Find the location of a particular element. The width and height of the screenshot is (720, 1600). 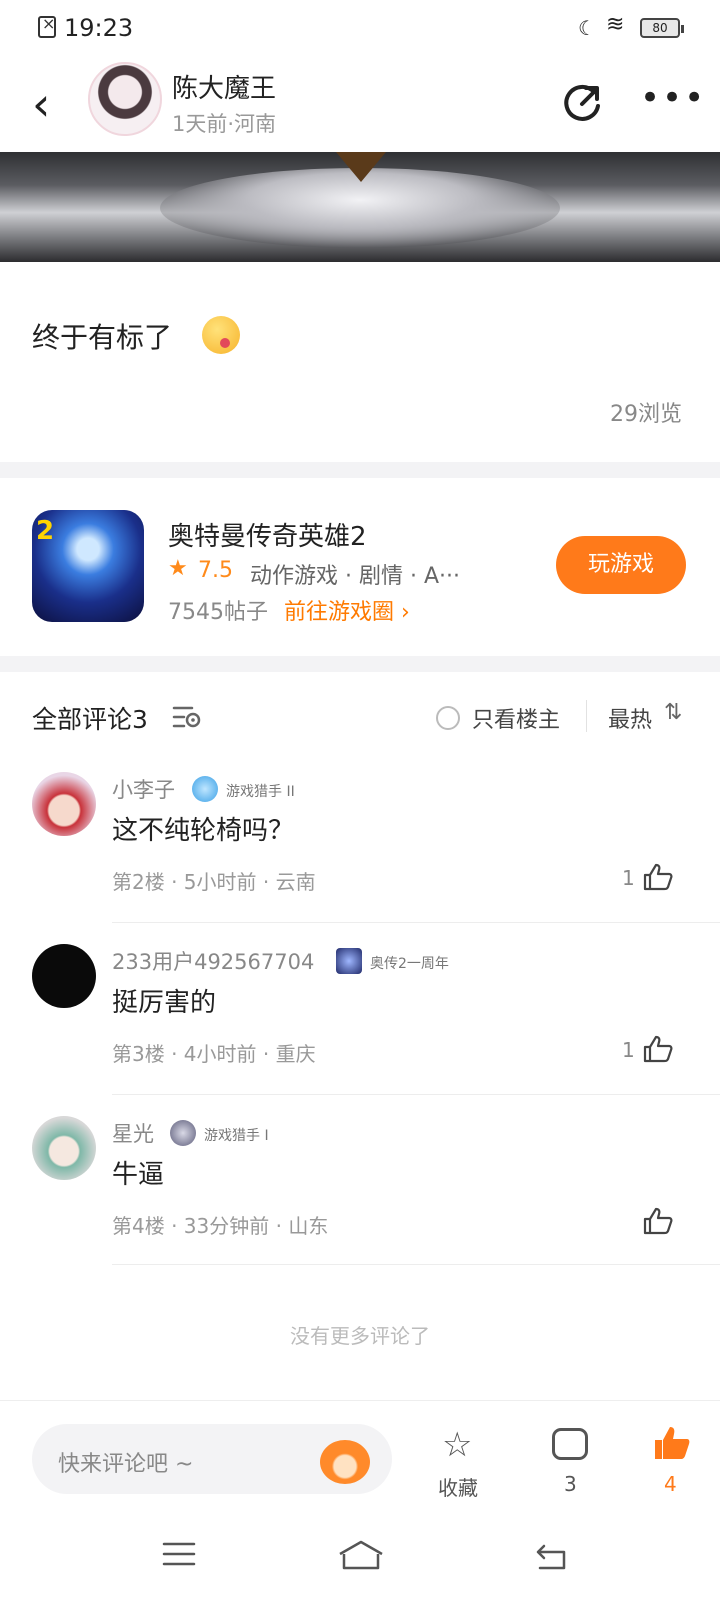

yum-emoji-icon is located at coordinates (221, 335).